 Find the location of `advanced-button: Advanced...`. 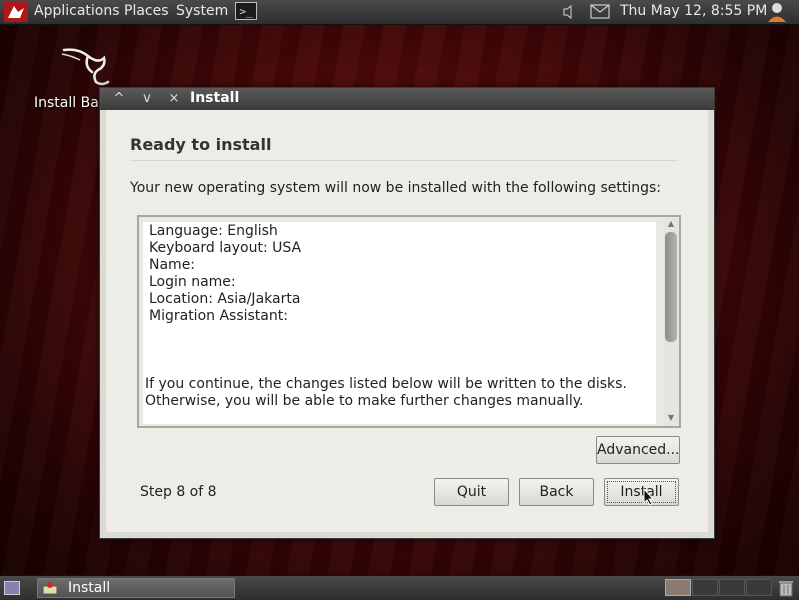

advanced-button: Advanced... is located at coordinates (638, 450).